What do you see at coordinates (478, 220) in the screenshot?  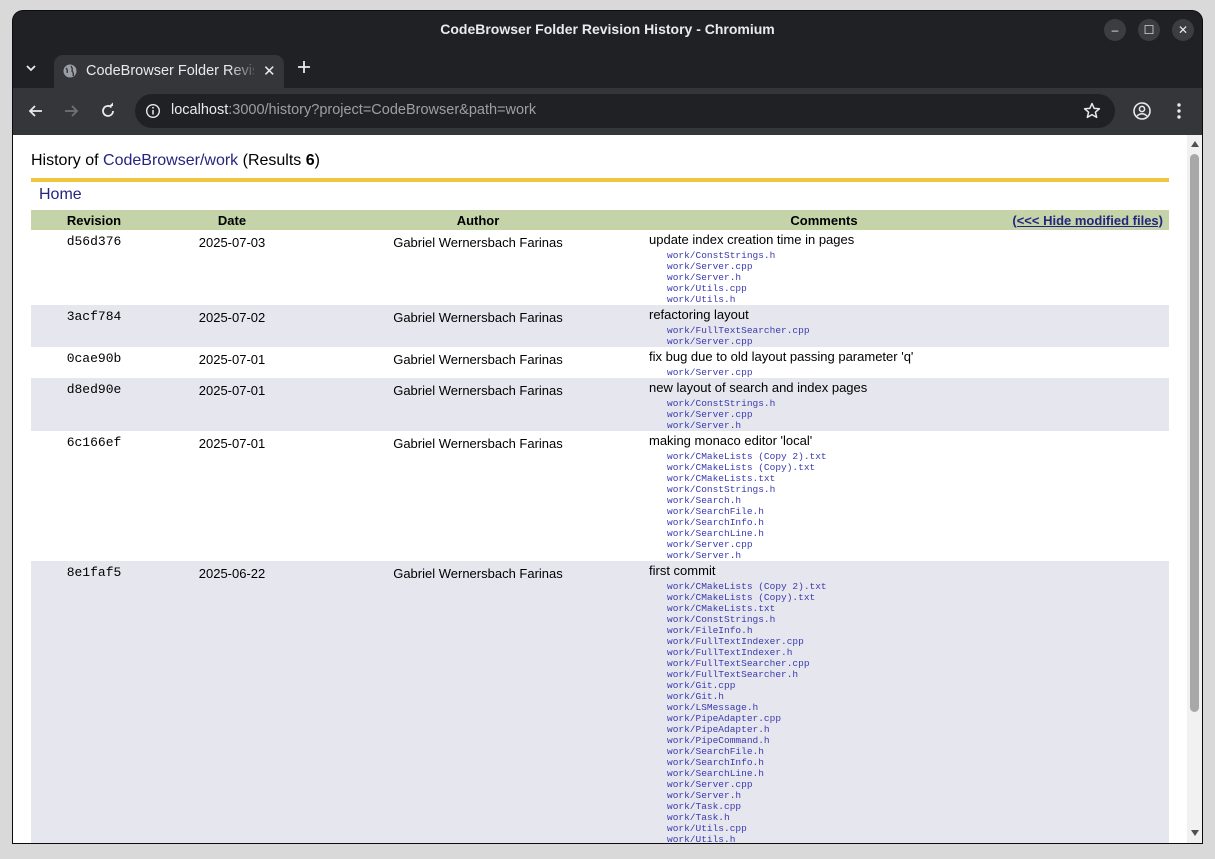 I see `col-author: Author` at bounding box center [478, 220].